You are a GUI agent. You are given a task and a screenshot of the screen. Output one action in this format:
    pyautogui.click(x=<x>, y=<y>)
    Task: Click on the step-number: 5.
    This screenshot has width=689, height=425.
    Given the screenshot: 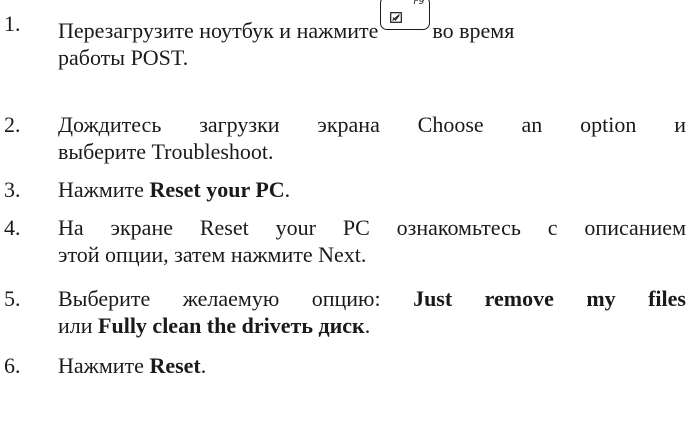 What is the action you would take?
    pyautogui.click(x=12, y=298)
    